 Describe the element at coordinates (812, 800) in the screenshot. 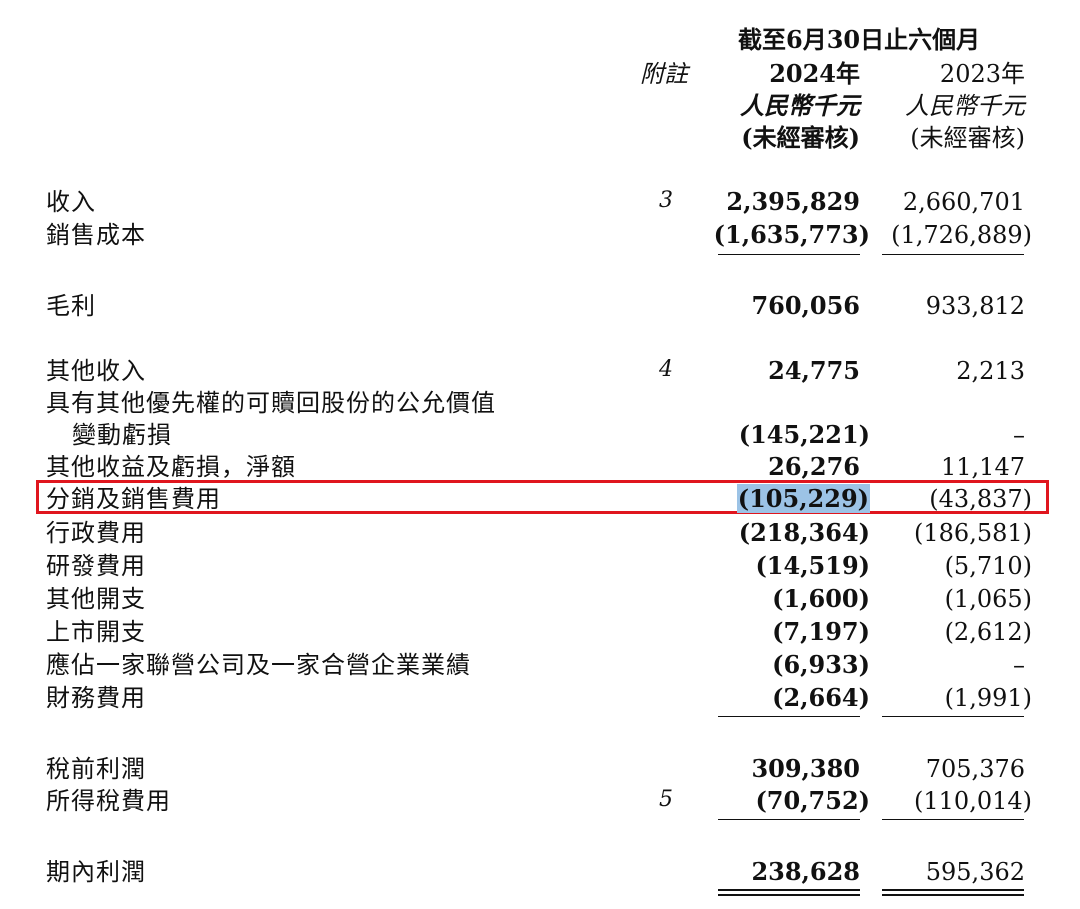

I see `value-2024: (70,752)` at that location.